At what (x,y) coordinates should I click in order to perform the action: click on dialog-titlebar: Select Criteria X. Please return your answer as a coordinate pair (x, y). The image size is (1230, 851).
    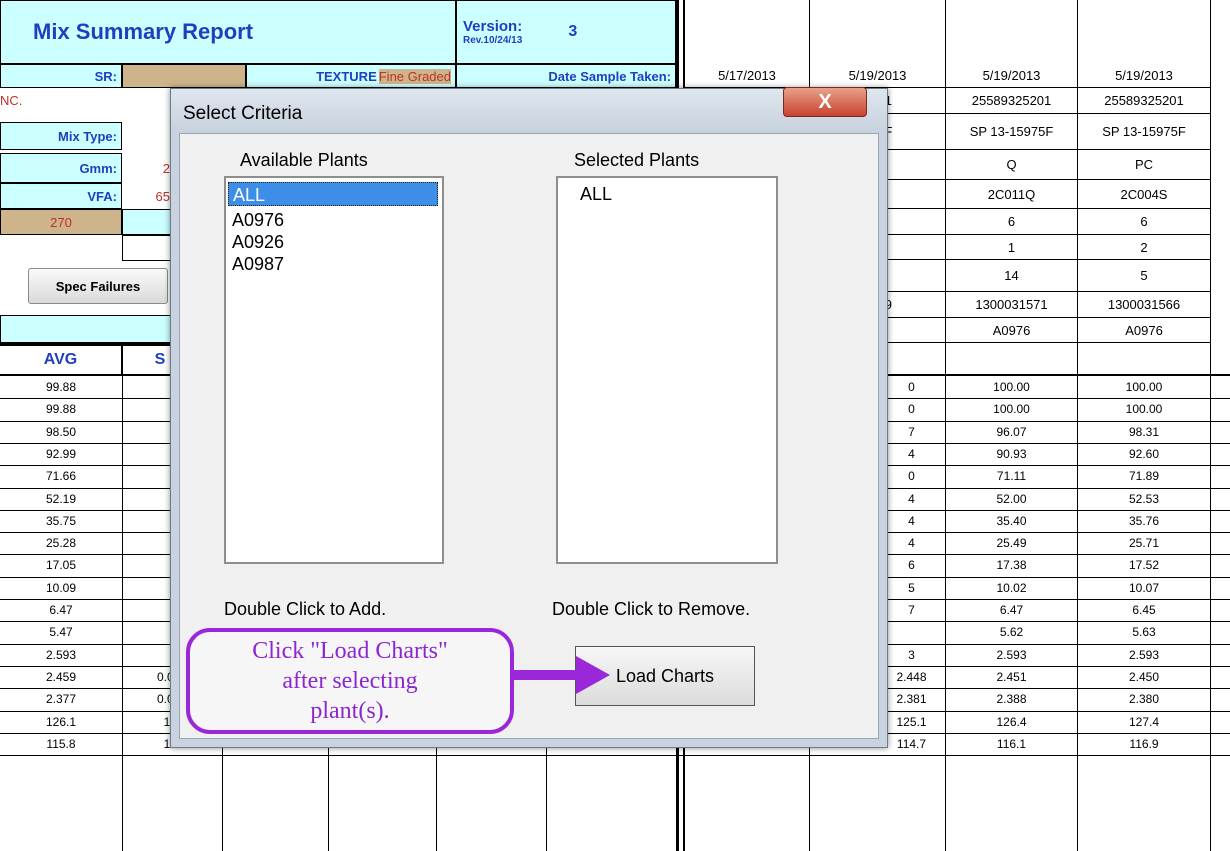
    Looking at the image, I should click on (529, 110).